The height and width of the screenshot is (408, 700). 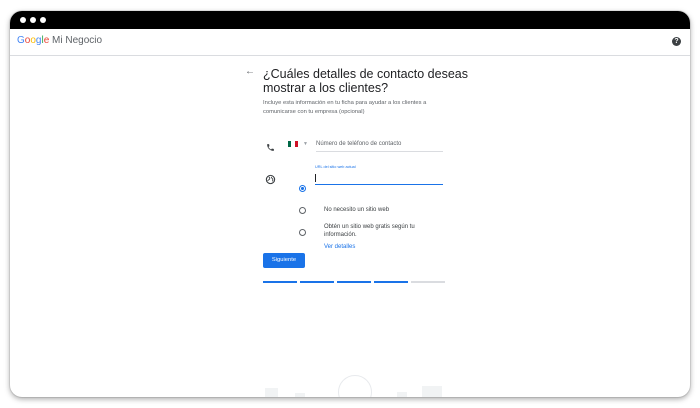 What do you see at coordinates (339, 247) in the screenshot?
I see `see-details-link: Ver detalles` at bounding box center [339, 247].